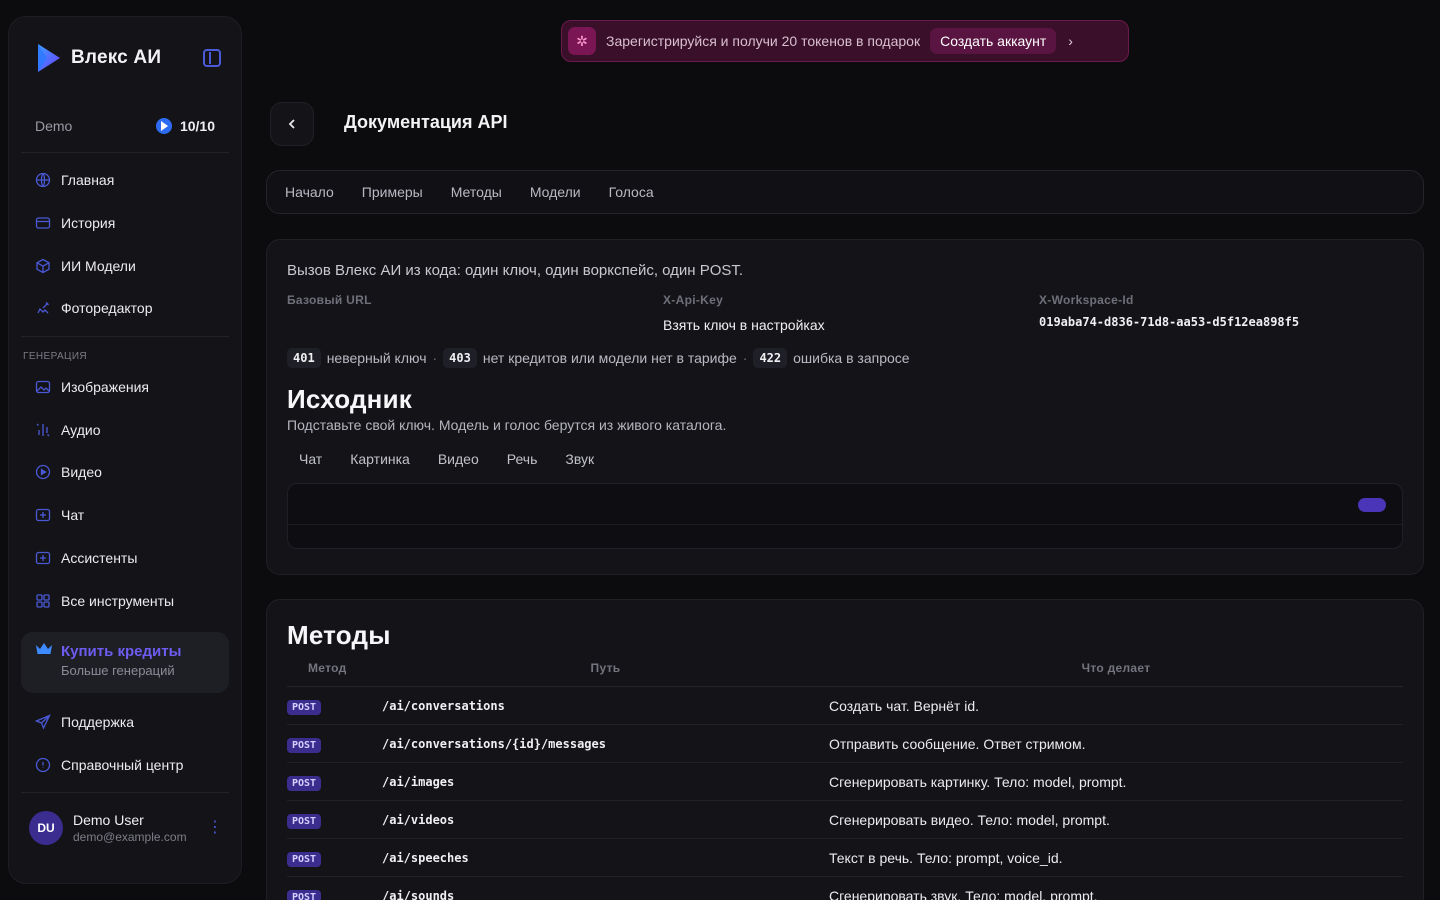  I want to click on chevron-right-icon: ›, so click(1070, 41).